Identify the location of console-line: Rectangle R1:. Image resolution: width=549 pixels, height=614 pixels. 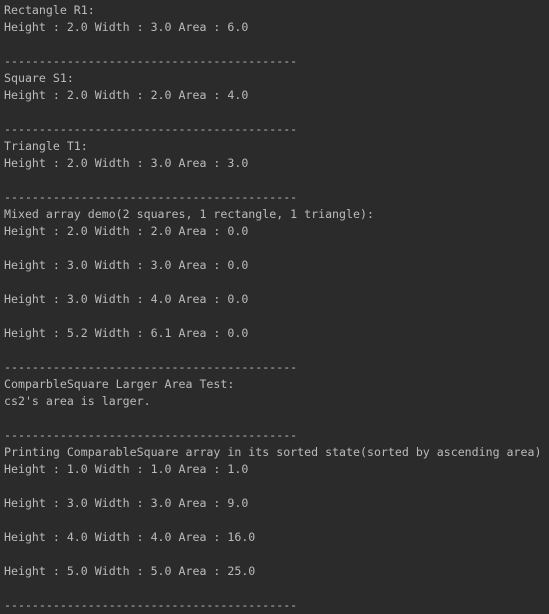
(49, 10).